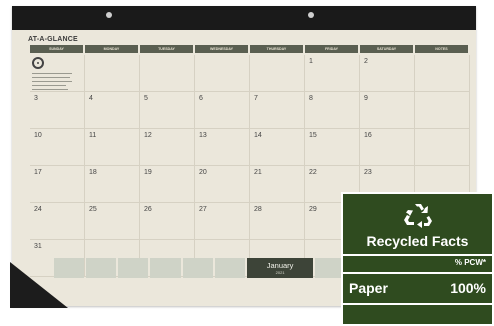  Describe the element at coordinates (112, 110) in the screenshot. I see `day-cell: 4` at that location.